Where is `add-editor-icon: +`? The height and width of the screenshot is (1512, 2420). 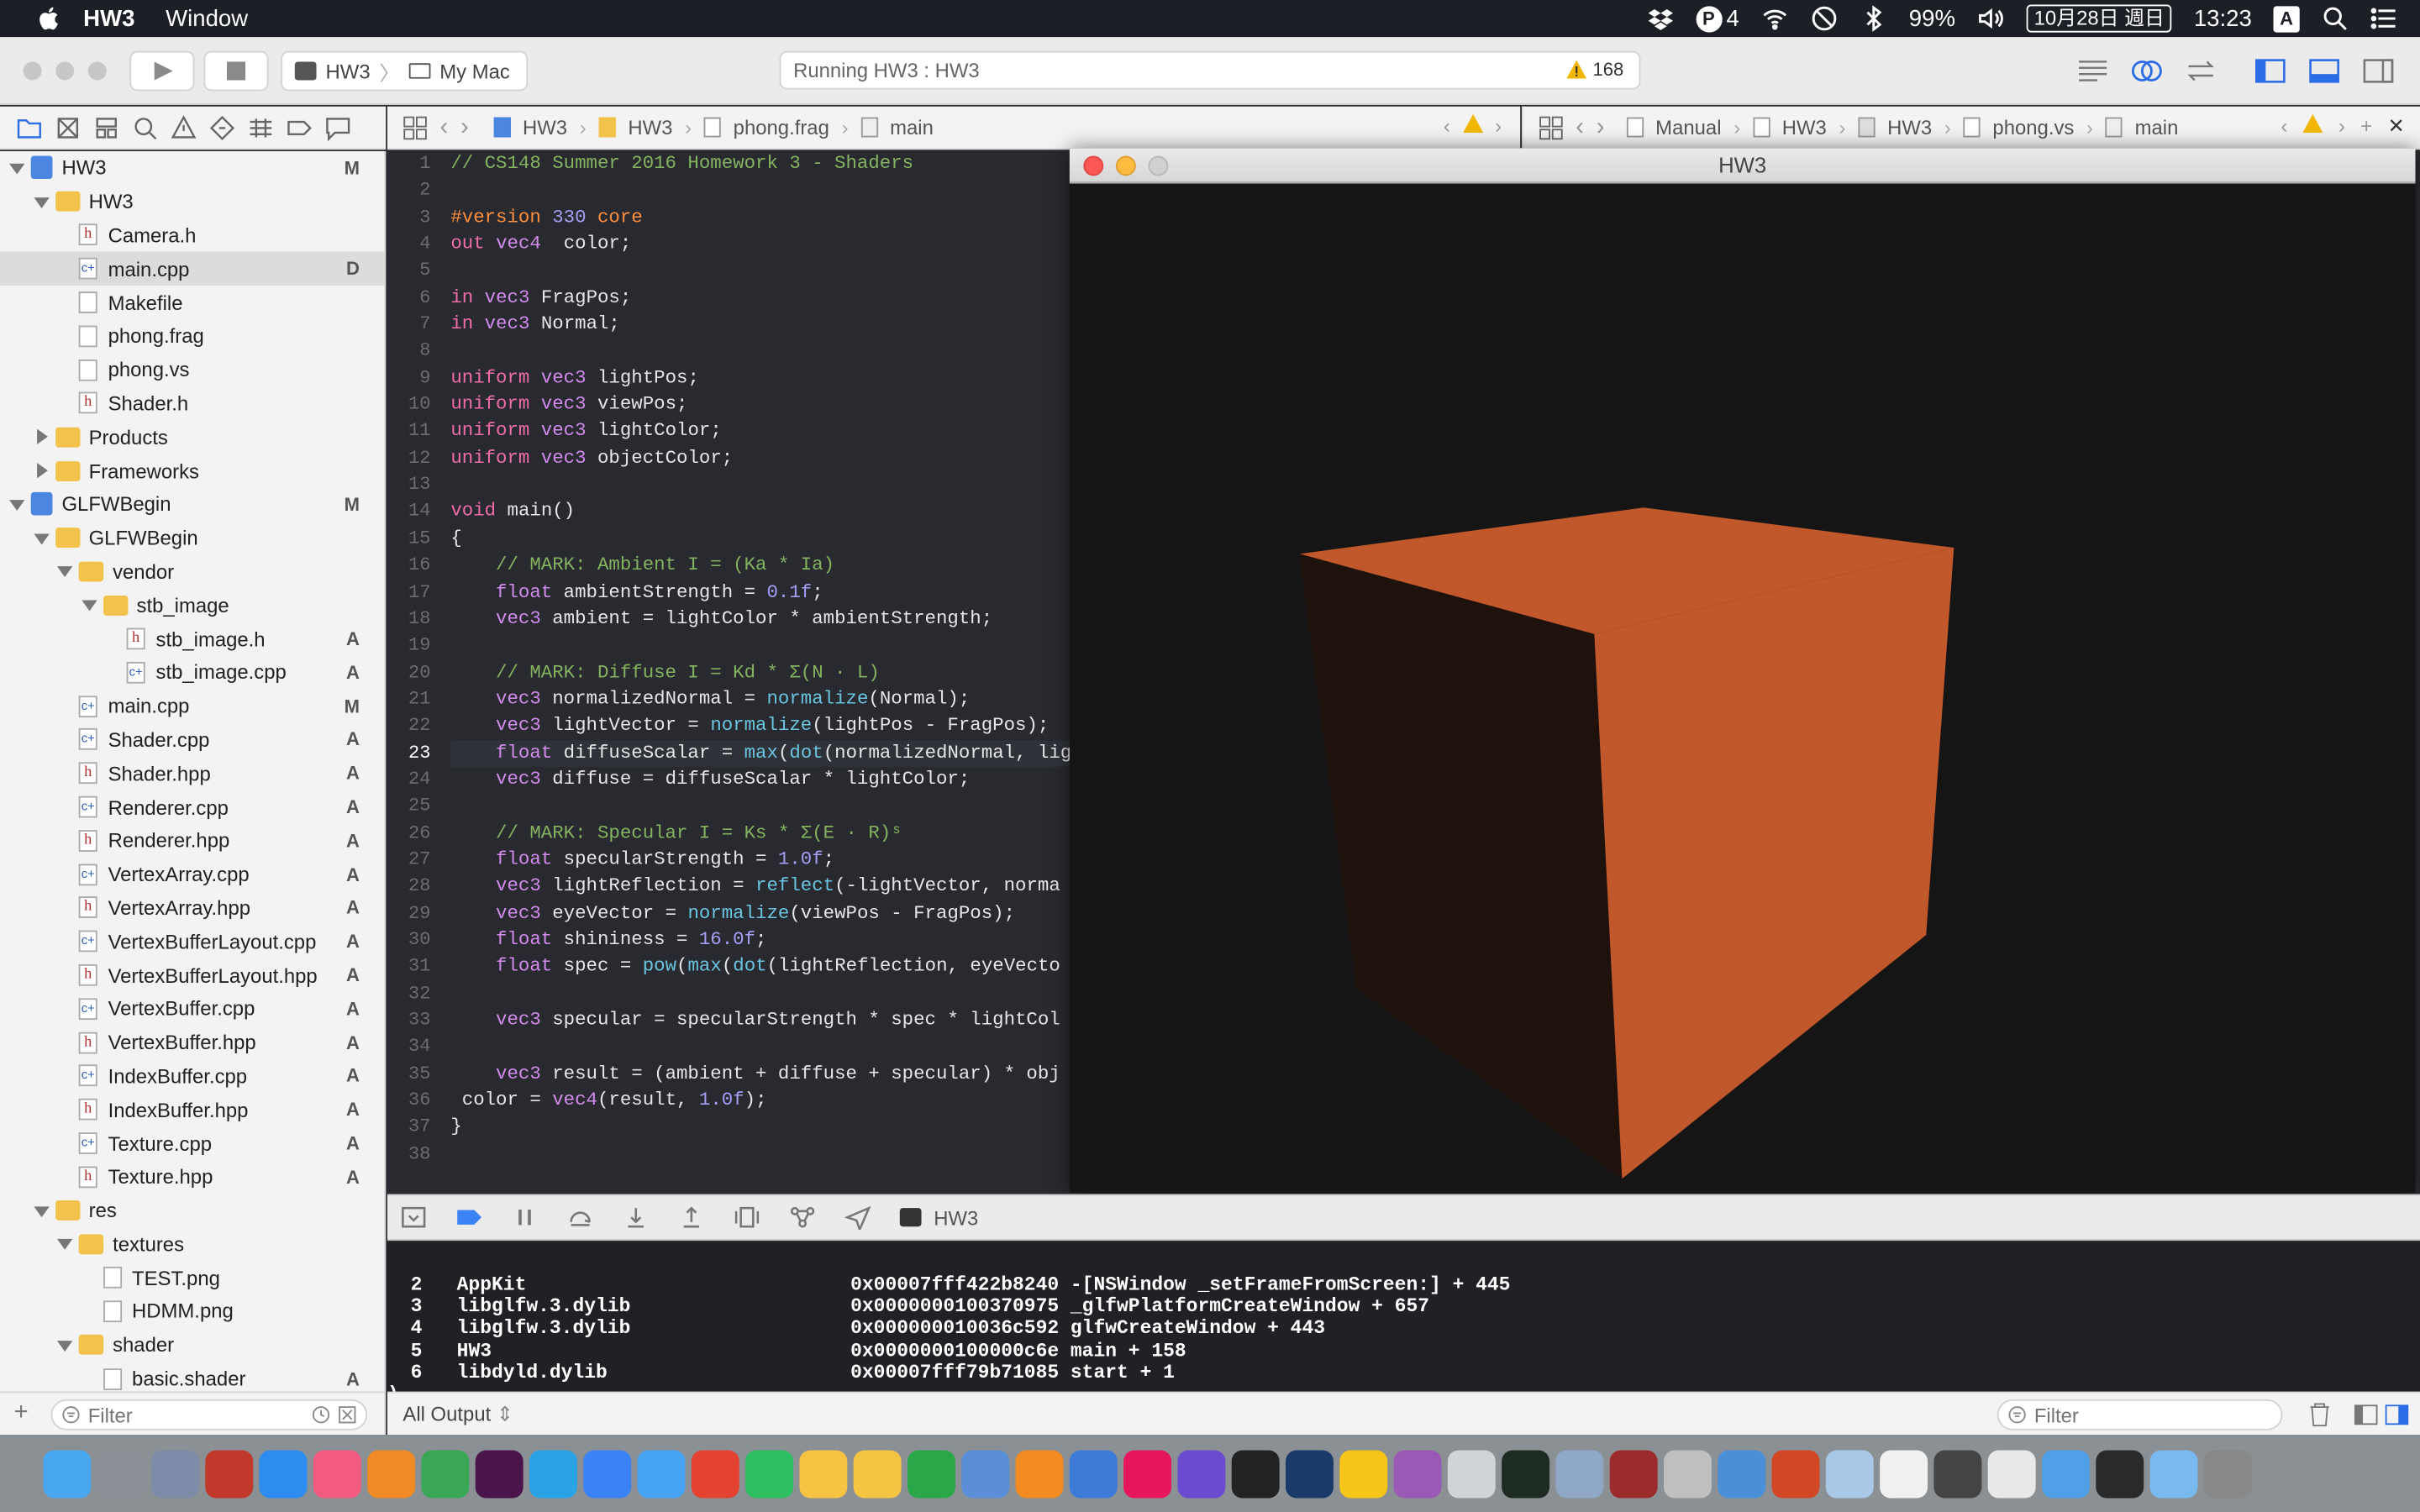
add-editor-icon: + is located at coordinates (2366, 126).